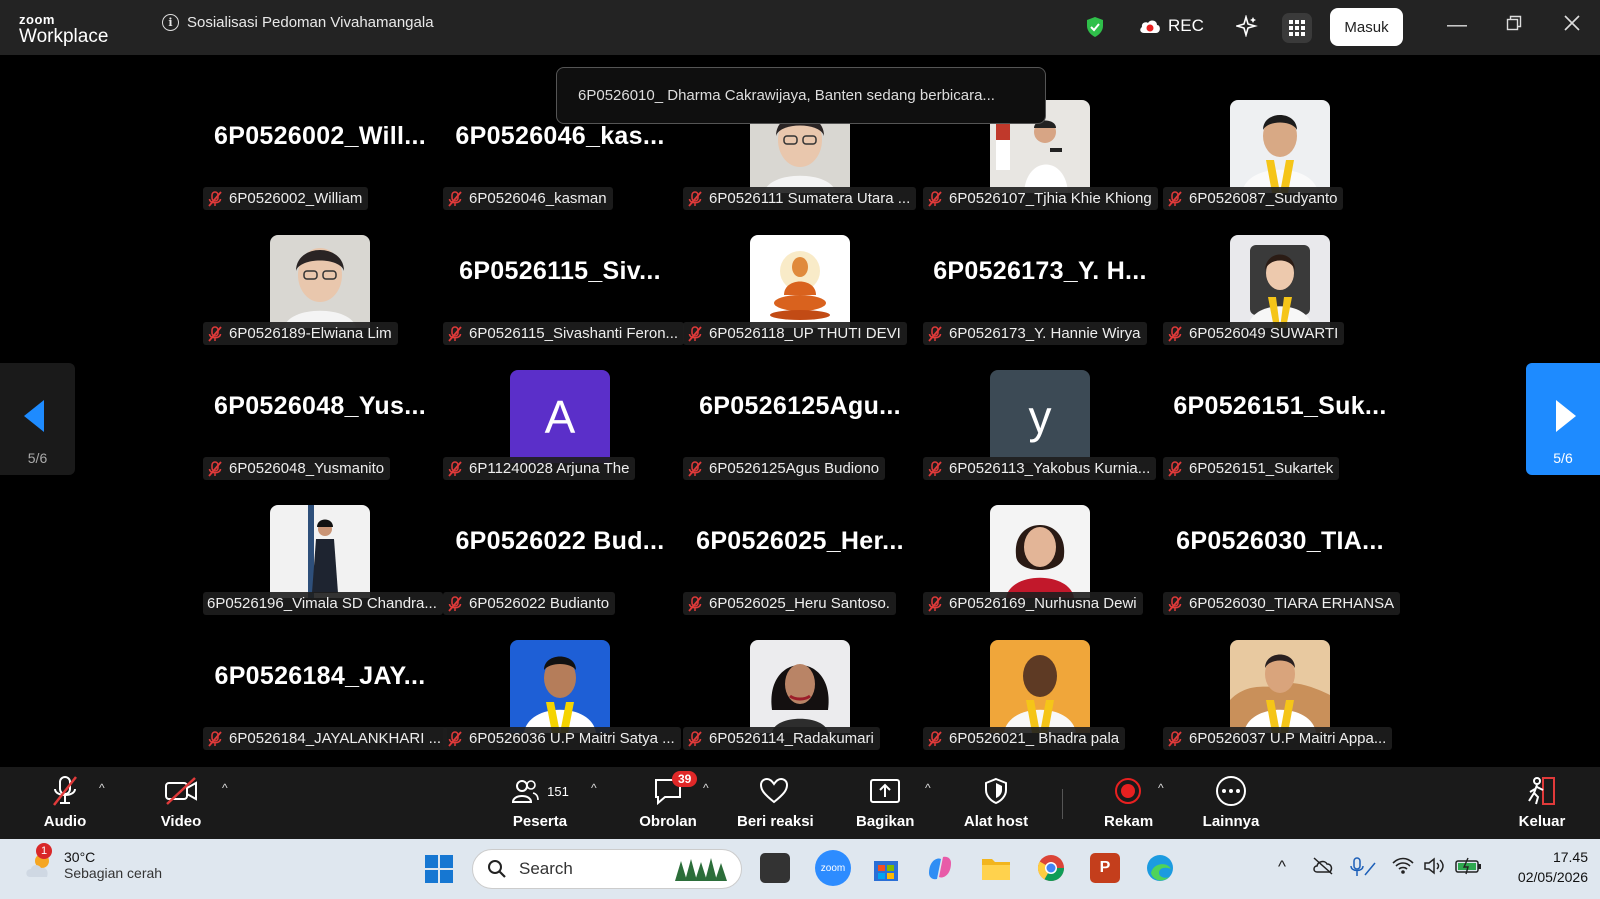 This screenshot has height=899, width=1600. What do you see at coordinates (1129, 801) in the screenshot?
I see `record-button: Rekam` at bounding box center [1129, 801].